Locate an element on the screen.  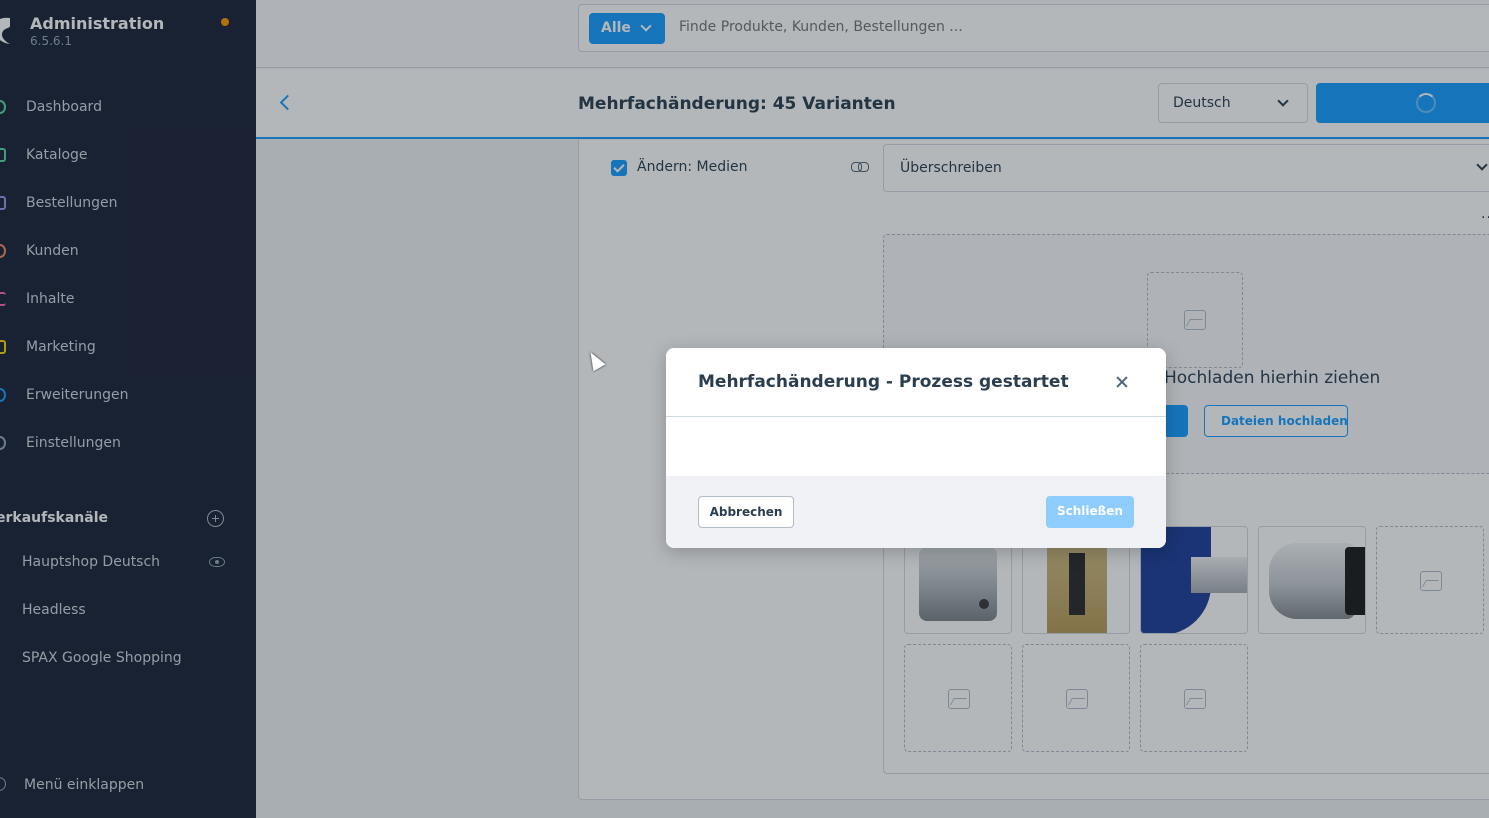
close-button: Schließen is located at coordinates (1090, 512).